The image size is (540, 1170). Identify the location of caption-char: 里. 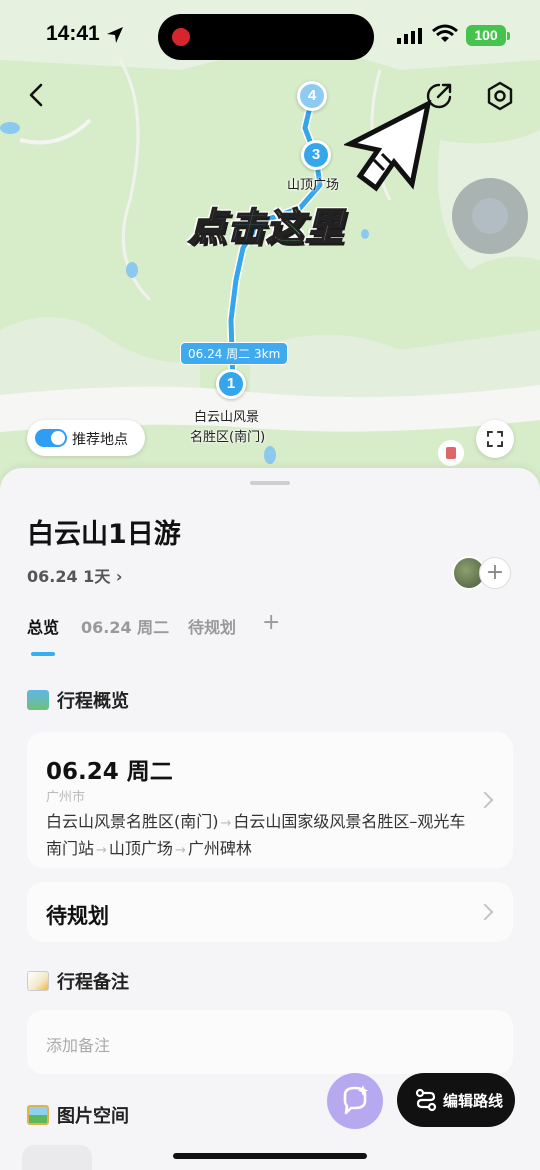
(324, 227).